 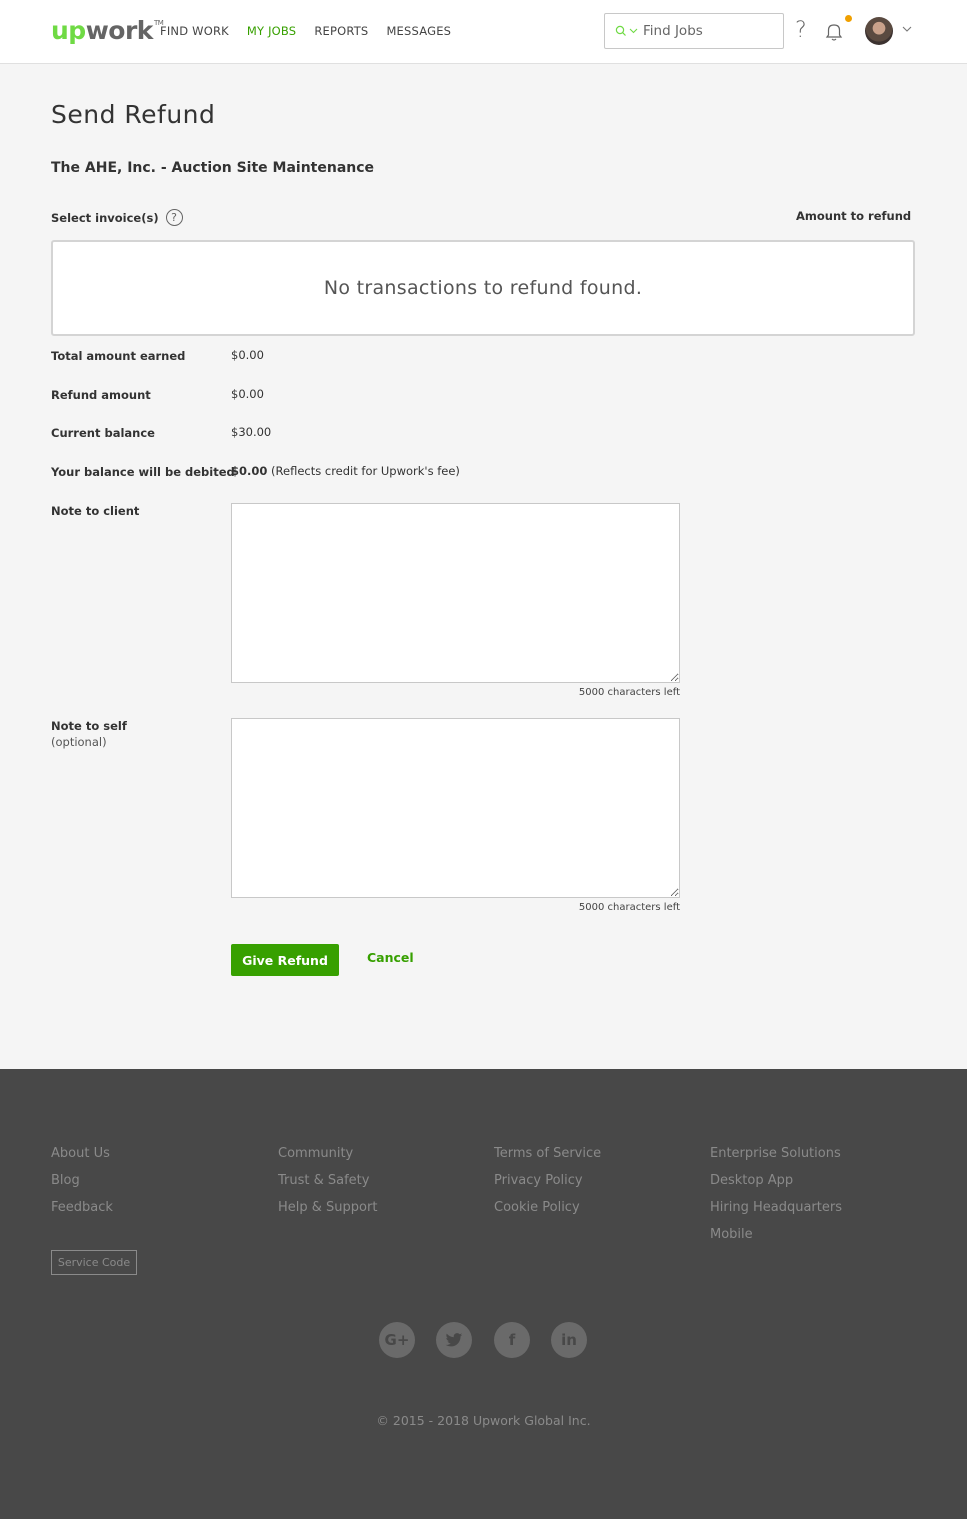 I want to click on client-chars-left: 5000 characters left, so click(x=629, y=692).